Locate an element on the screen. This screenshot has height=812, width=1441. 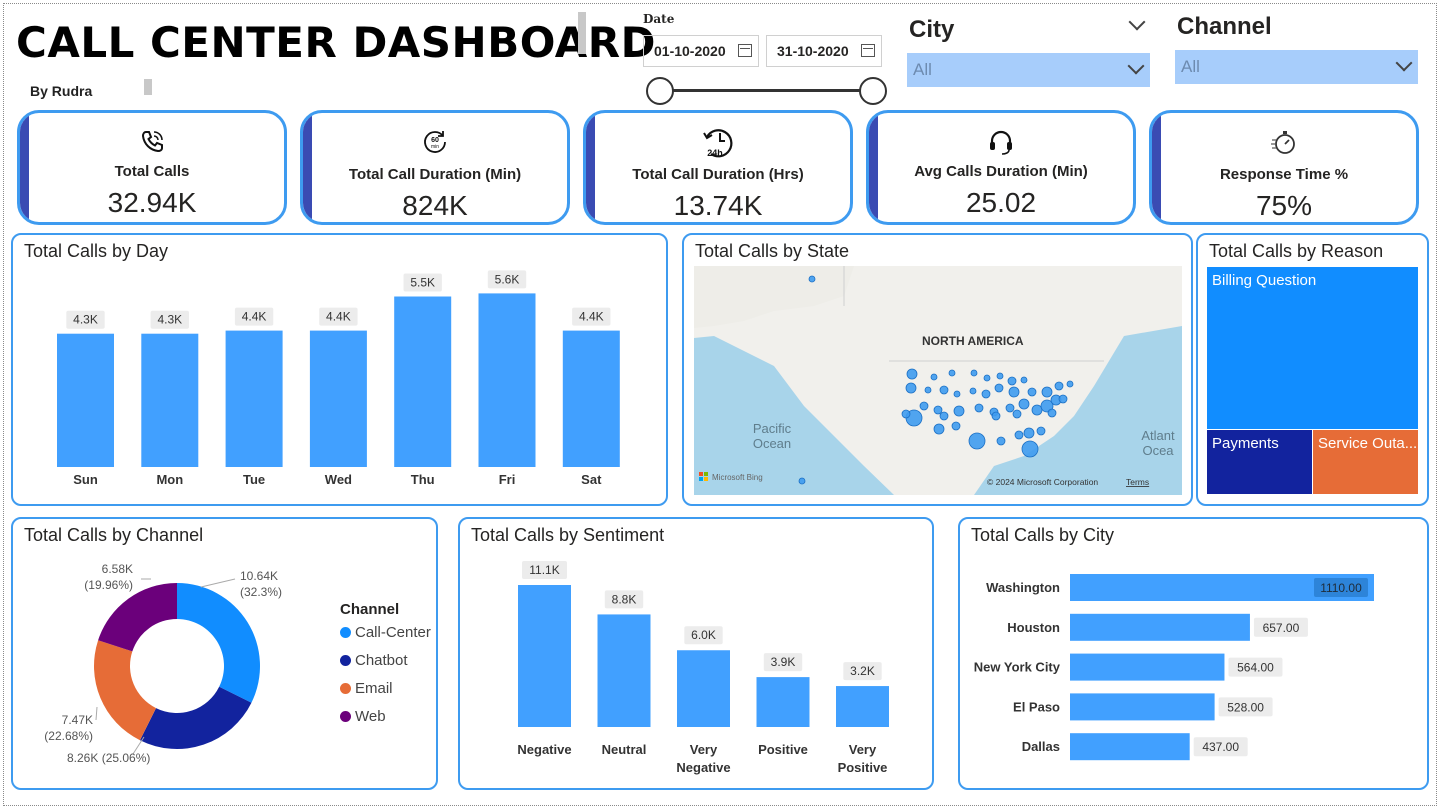
data-label: 3.9K is located at coordinates (783, 662).